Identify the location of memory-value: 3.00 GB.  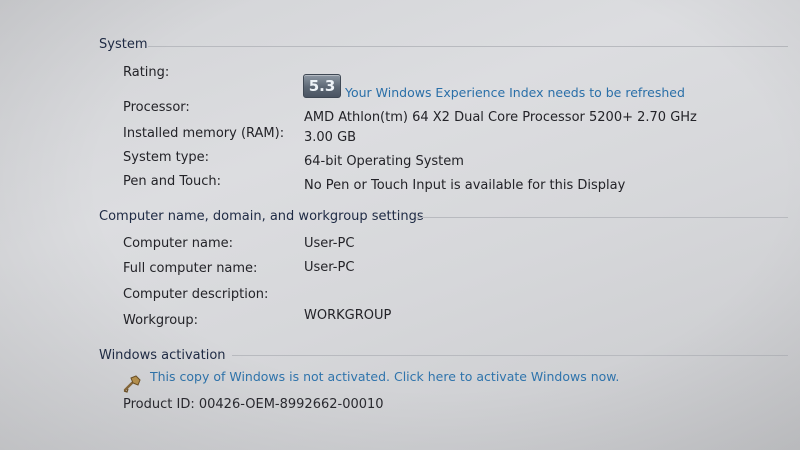
(330, 137).